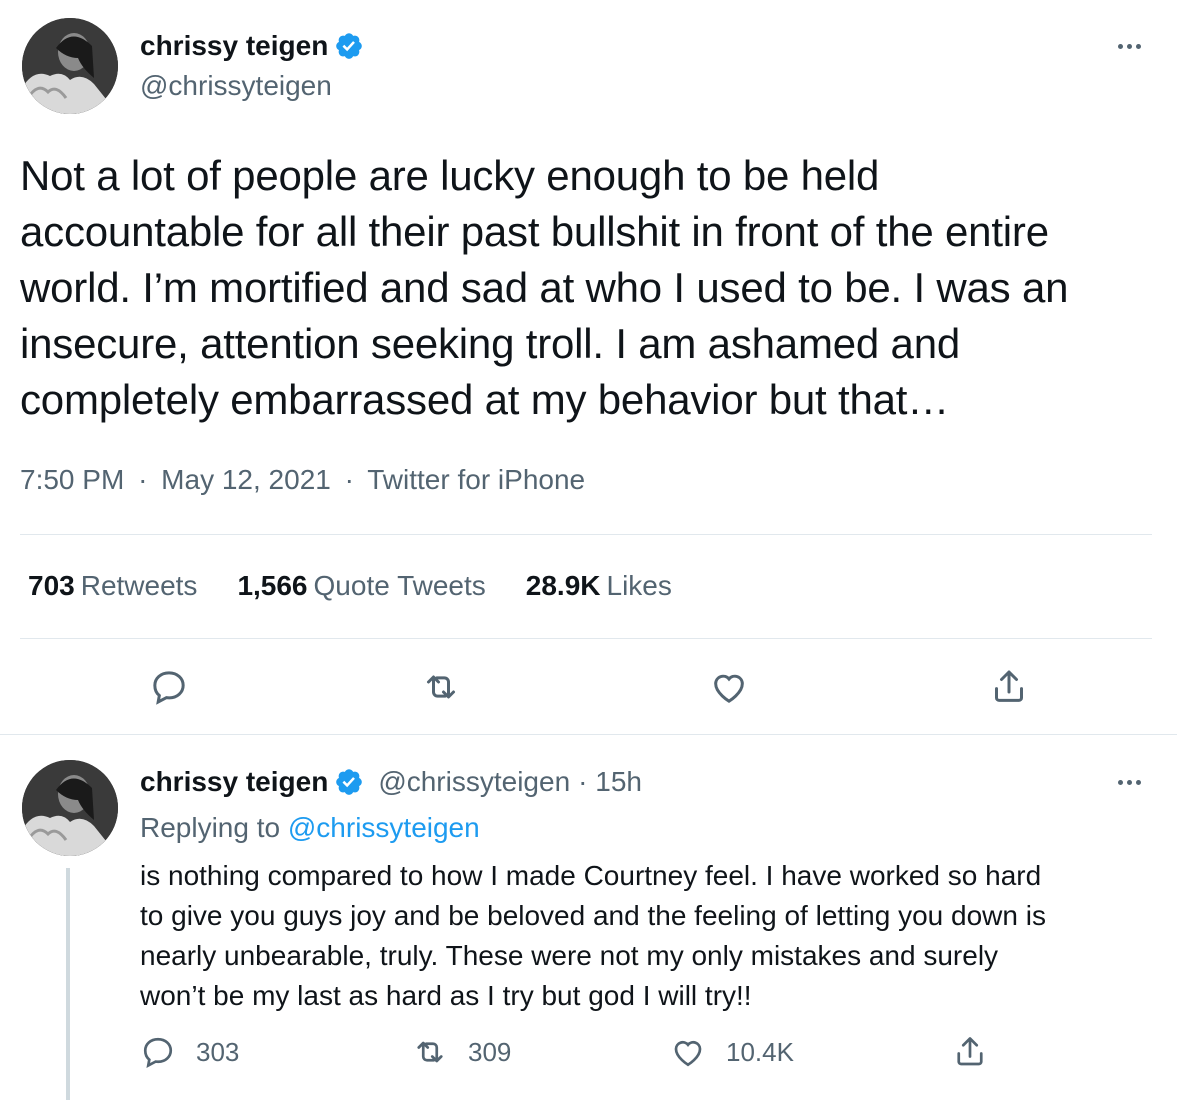  I want to click on thread-line, so click(68, 984).